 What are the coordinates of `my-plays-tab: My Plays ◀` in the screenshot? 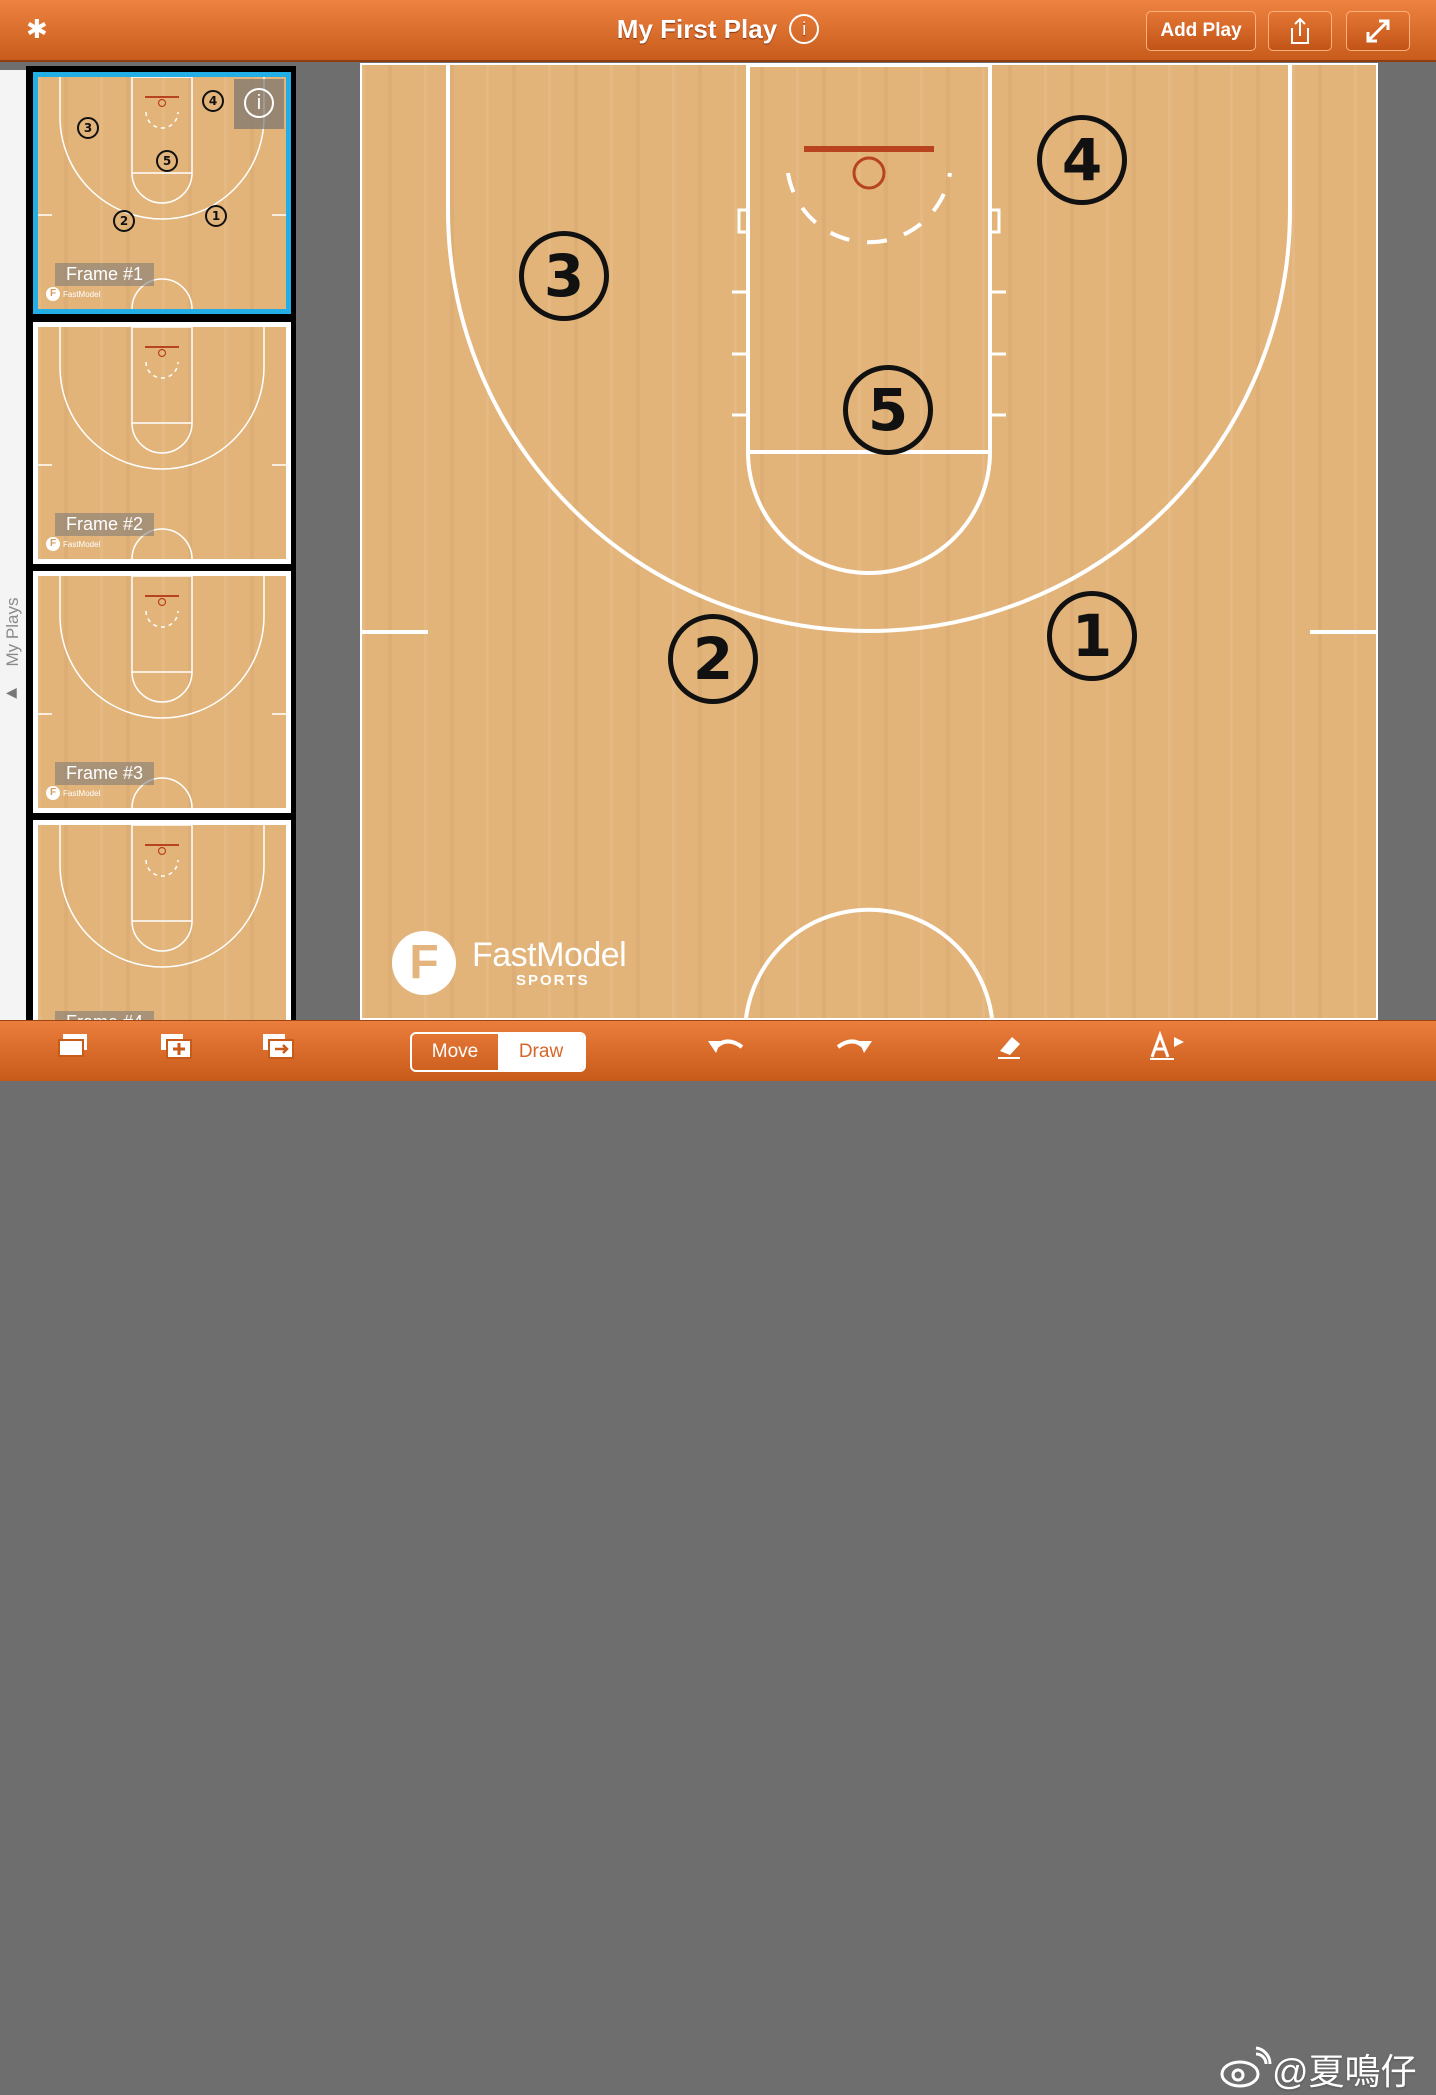 It's located at (13, 545).